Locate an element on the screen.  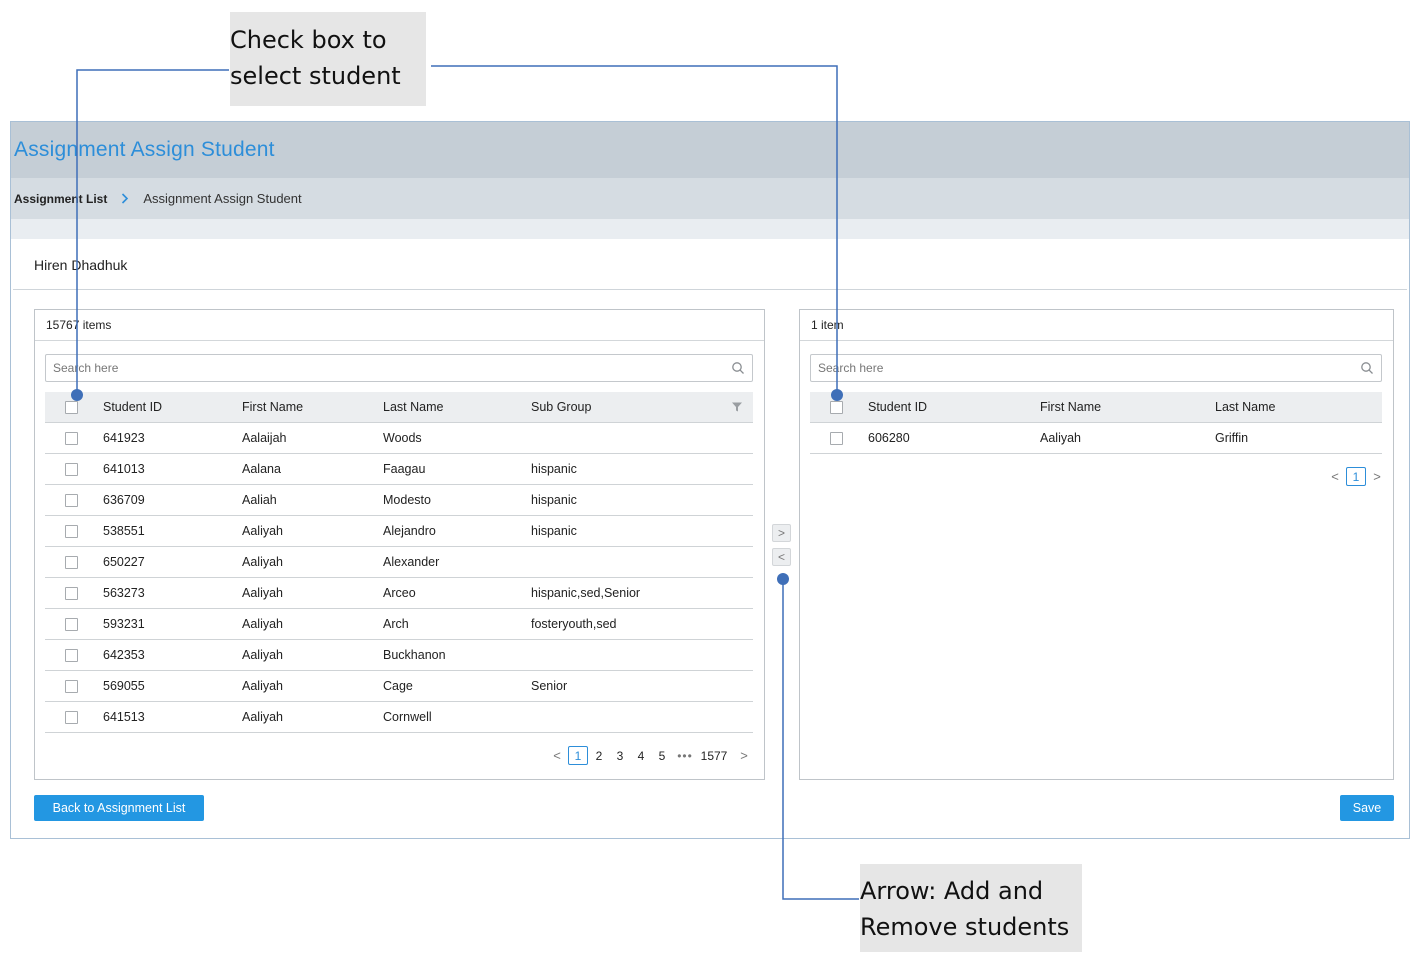
table-row: 569055 Aaliyah Cage Senior is located at coordinates (399, 686).